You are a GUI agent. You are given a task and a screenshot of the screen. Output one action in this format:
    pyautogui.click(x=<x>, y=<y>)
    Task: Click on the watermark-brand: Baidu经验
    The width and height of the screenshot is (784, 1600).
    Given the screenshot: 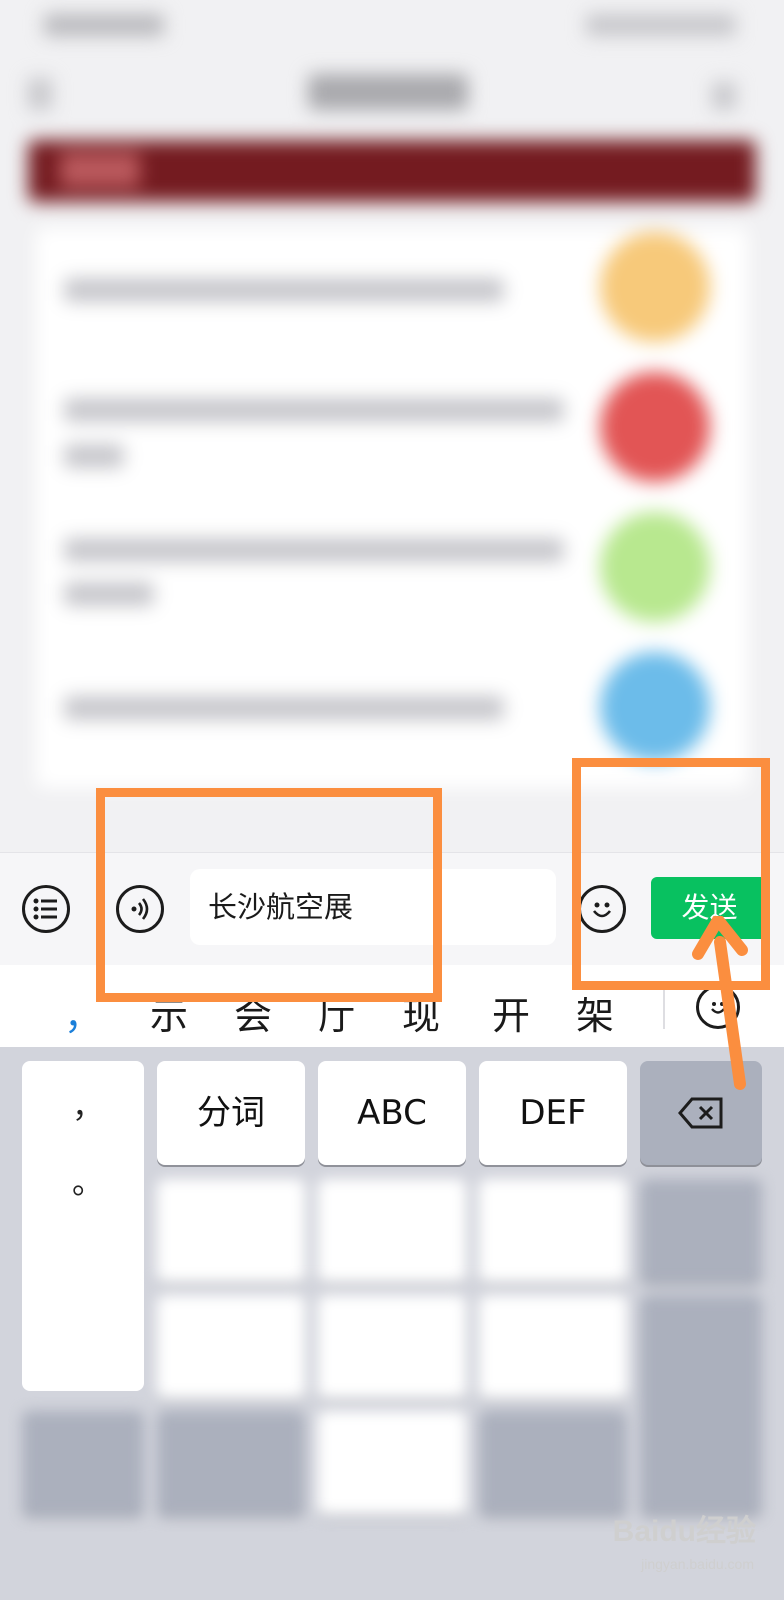 What is the action you would take?
    pyautogui.click(x=684, y=1531)
    